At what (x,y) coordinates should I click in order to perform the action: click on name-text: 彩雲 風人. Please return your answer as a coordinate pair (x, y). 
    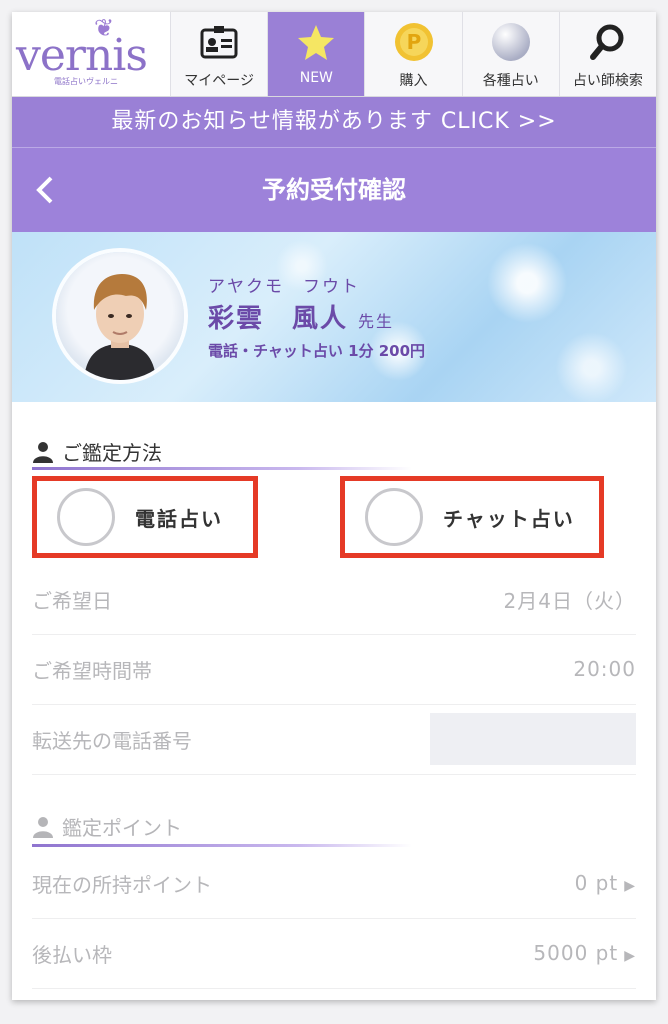
    Looking at the image, I should click on (278, 319).